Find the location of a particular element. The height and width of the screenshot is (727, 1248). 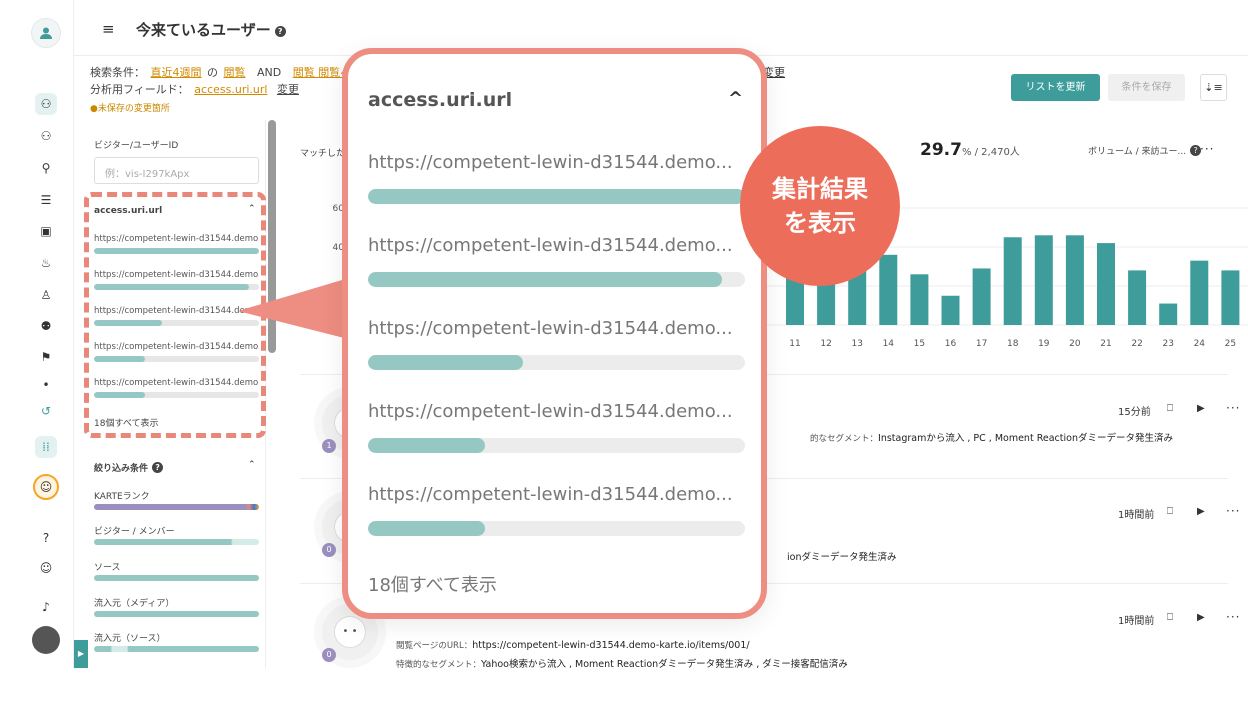

refresh-list-button: リストを更新 is located at coordinates (1055, 87).